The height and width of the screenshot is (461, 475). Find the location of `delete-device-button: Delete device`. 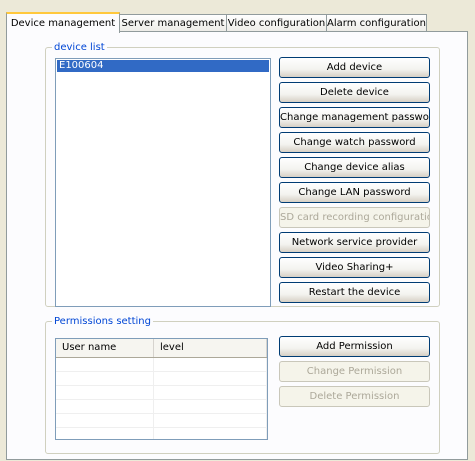

delete-device-button: Delete device is located at coordinates (354, 92).